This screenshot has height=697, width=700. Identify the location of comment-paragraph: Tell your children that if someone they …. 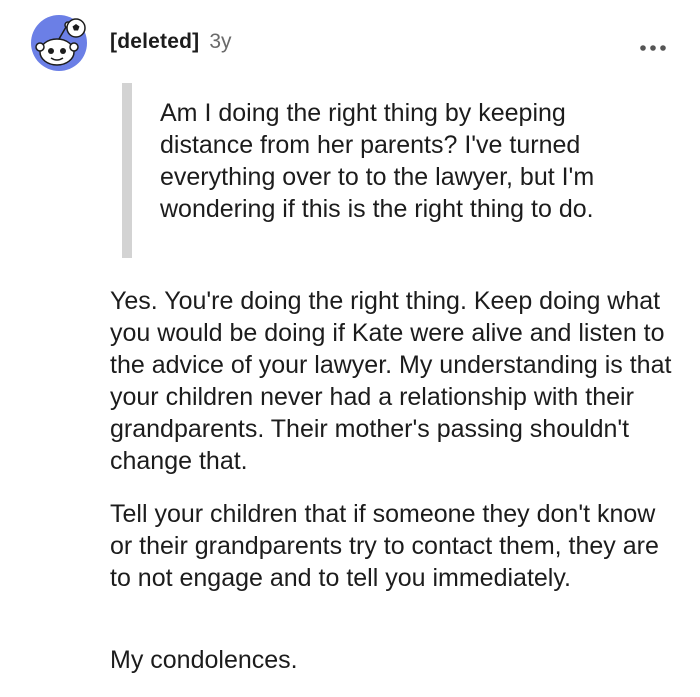
(384, 546).